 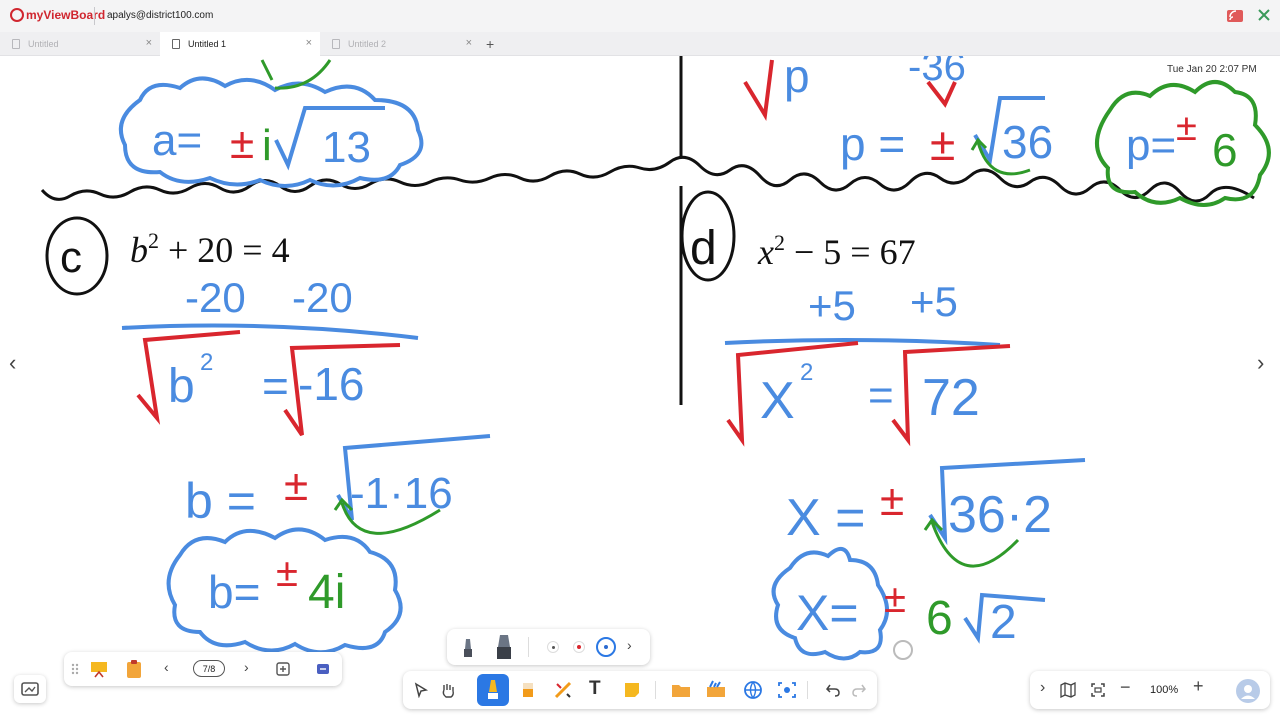 What do you see at coordinates (209, 668) in the screenshot?
I see `page-counter: 7/8` at bounding box center [209, 668].